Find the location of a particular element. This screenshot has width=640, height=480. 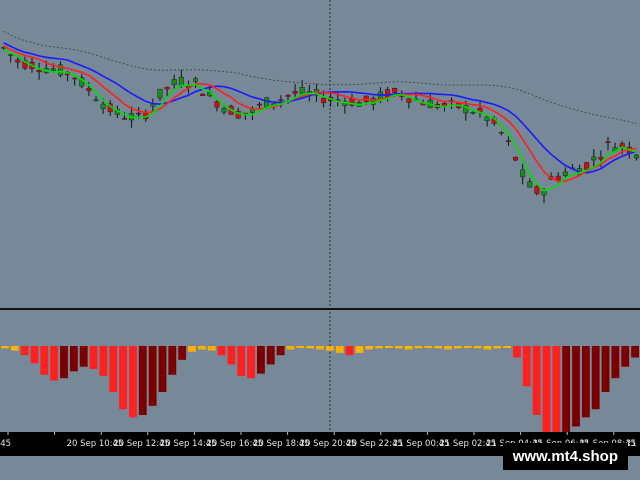

x-tick-label: 8:45 is located at coordinates (5, 444).